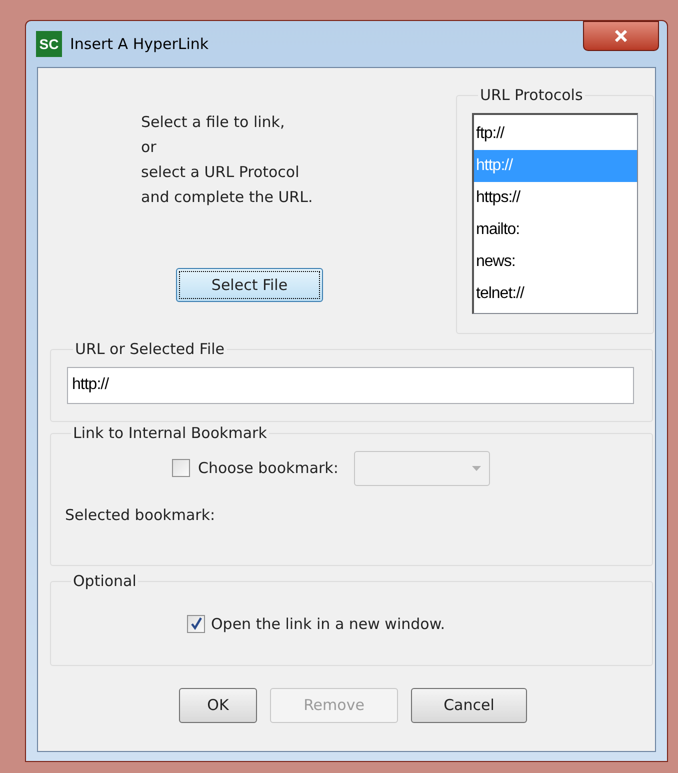  I want to click on window-title: Insert A HyperLink, so click(139, 44).